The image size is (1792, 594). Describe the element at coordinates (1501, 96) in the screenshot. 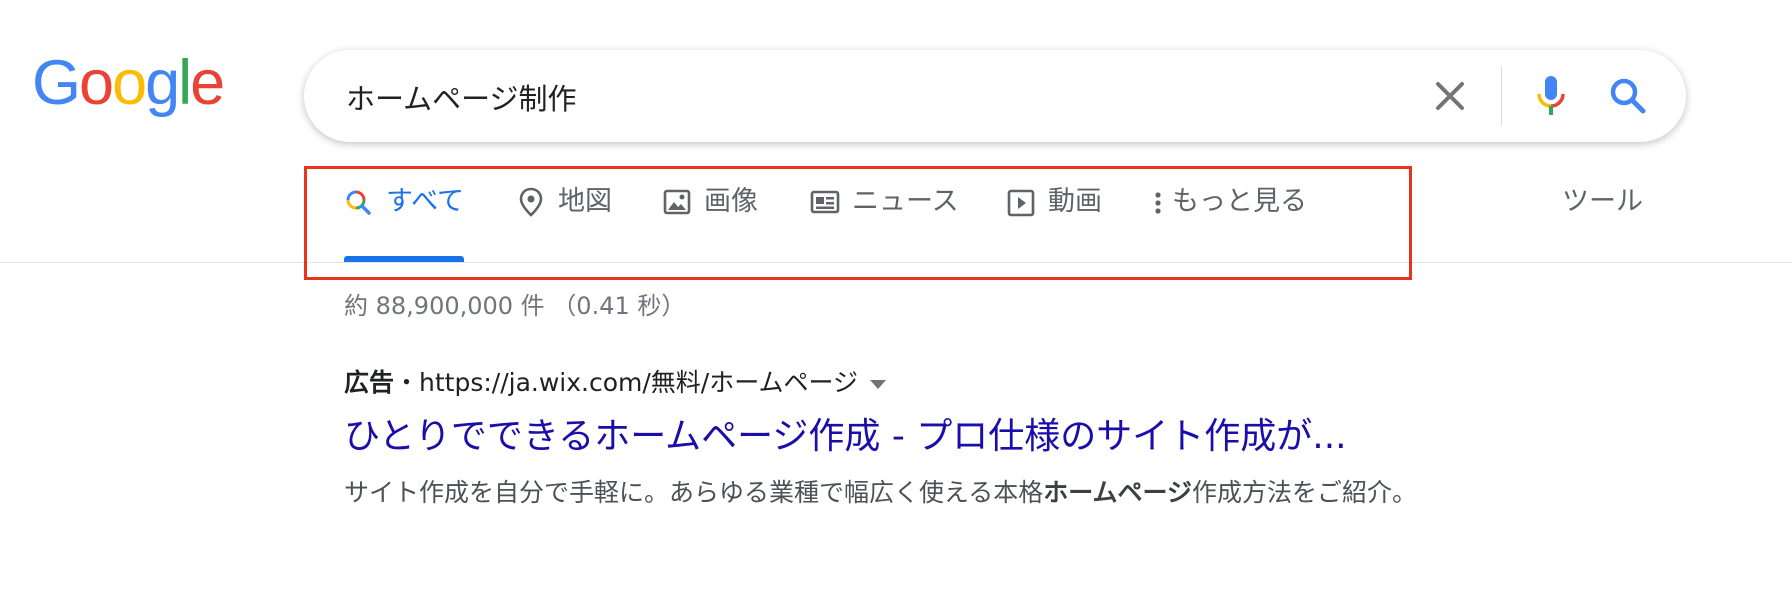

I see `search-box-divider` at that location.